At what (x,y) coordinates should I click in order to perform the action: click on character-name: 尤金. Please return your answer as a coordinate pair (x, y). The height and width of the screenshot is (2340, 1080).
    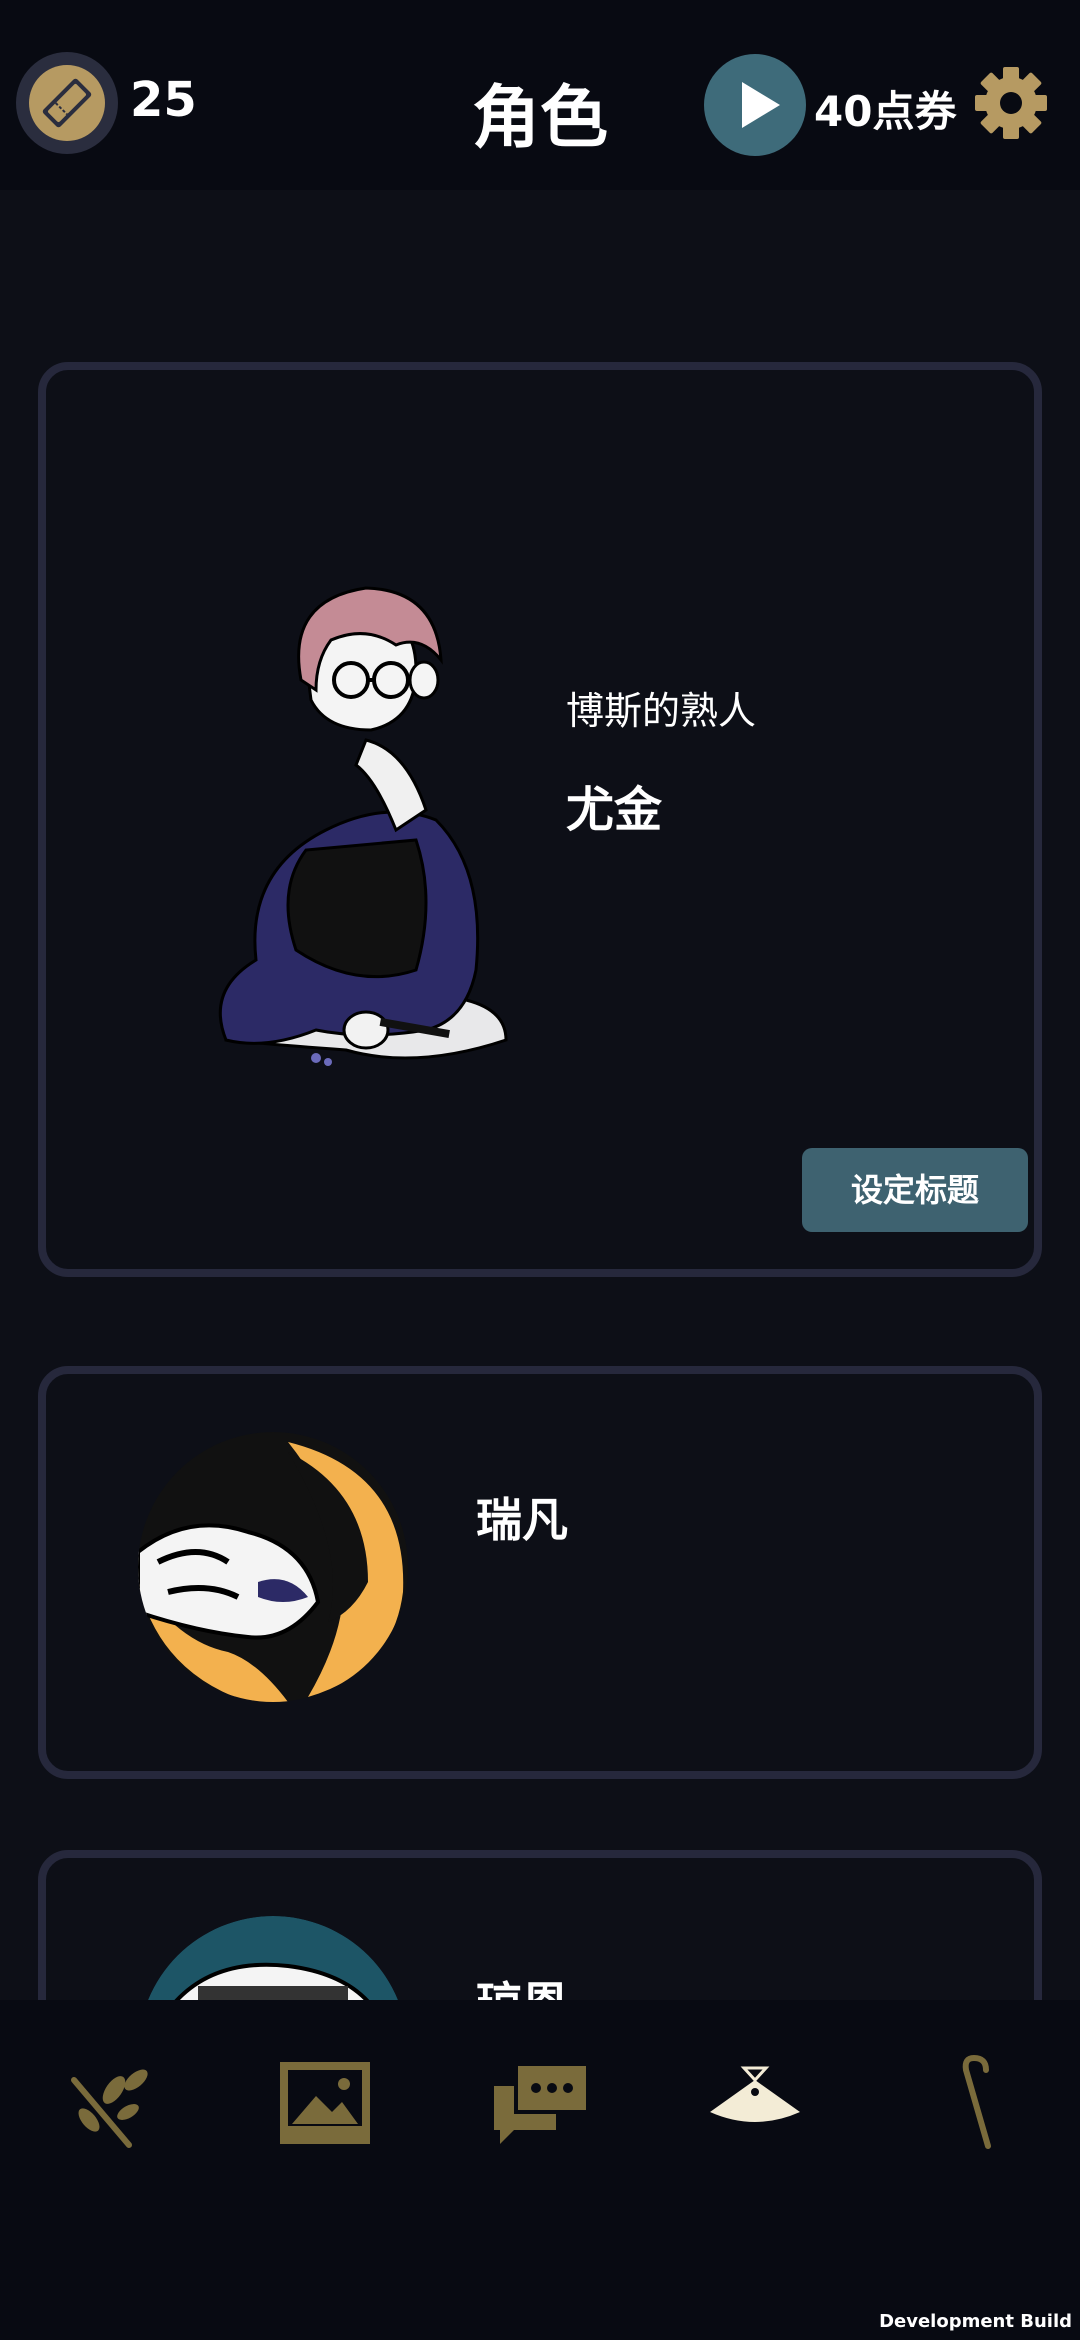
    Looking at the image, I should click on (614, 810).